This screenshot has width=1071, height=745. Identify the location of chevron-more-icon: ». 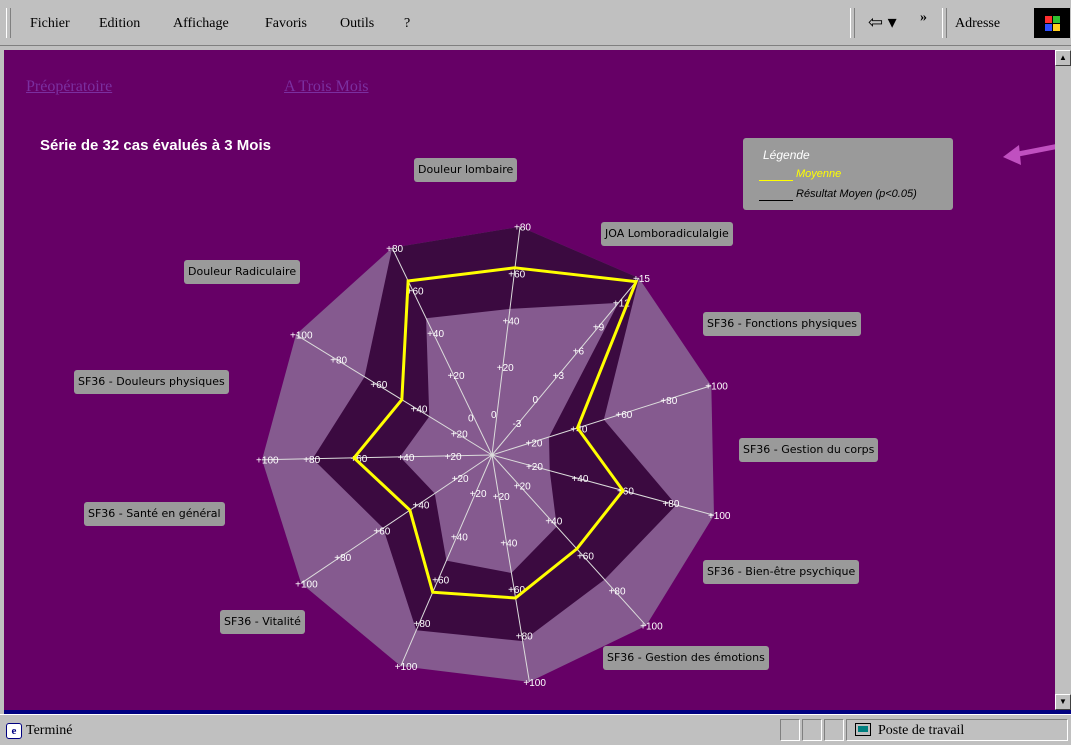
(923, 18).